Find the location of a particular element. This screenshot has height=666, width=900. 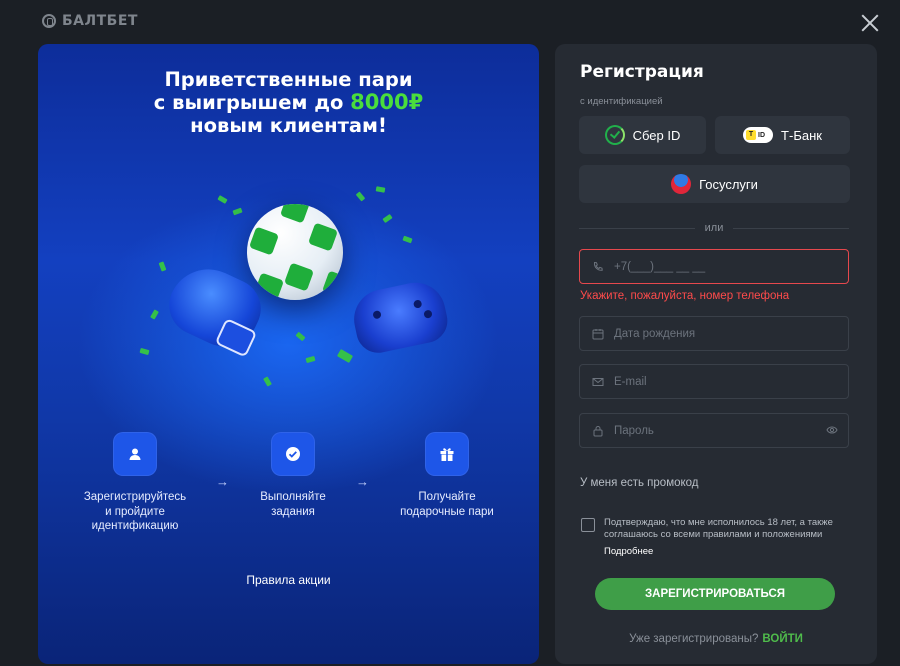

sber-icon is located at coordinates (614, 135).